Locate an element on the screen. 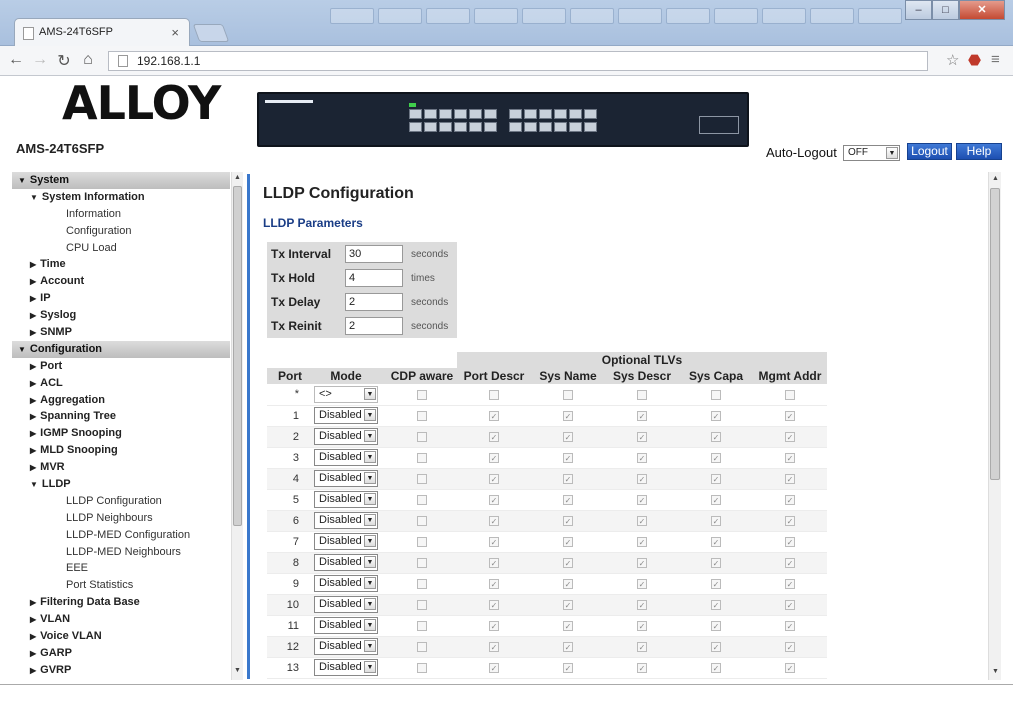  sidebar-item: ▶ GARP is located at coordinates (121, 653).